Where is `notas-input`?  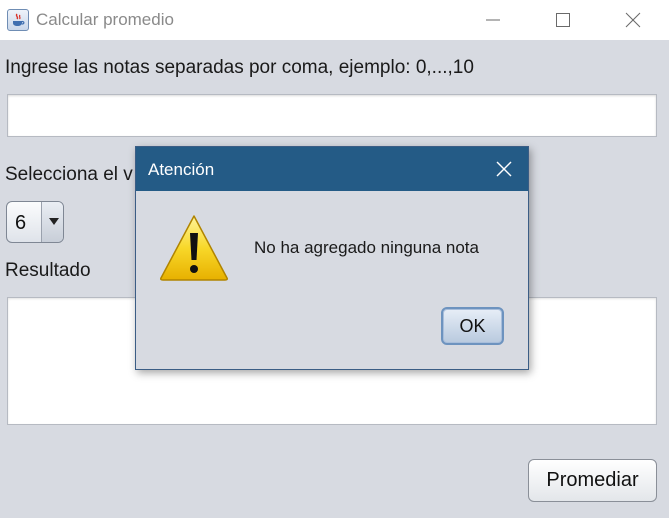 notas-input is located at coordinates (332, 115).